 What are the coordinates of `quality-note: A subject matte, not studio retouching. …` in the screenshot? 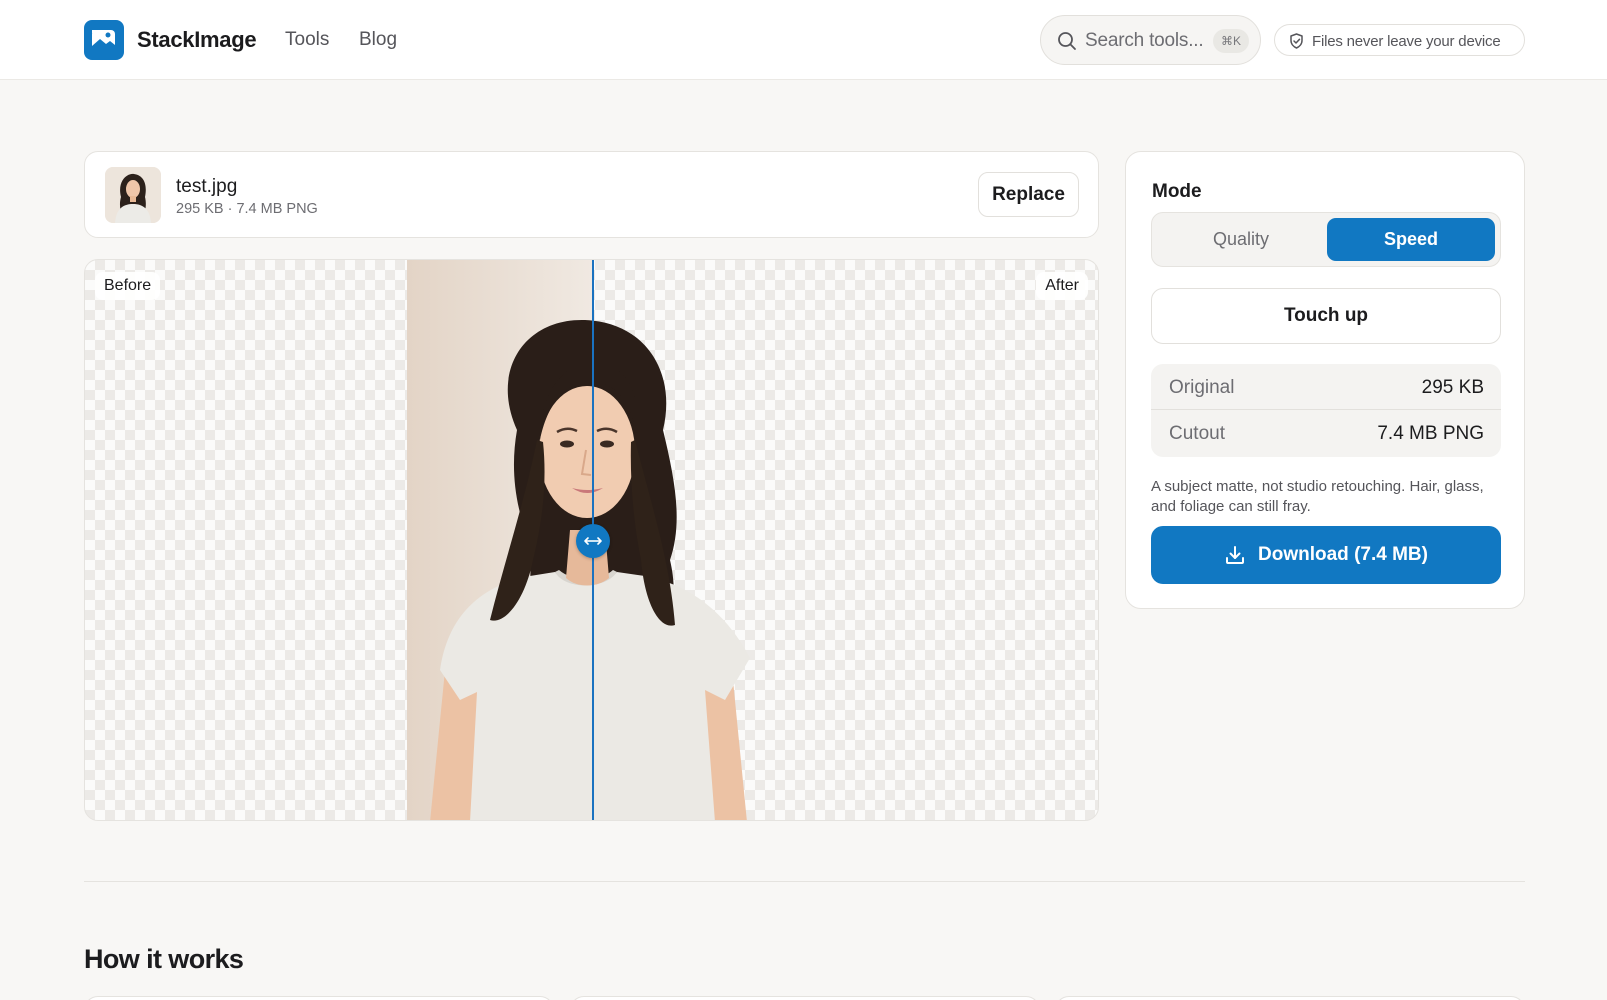 It's located at (1317, 496).